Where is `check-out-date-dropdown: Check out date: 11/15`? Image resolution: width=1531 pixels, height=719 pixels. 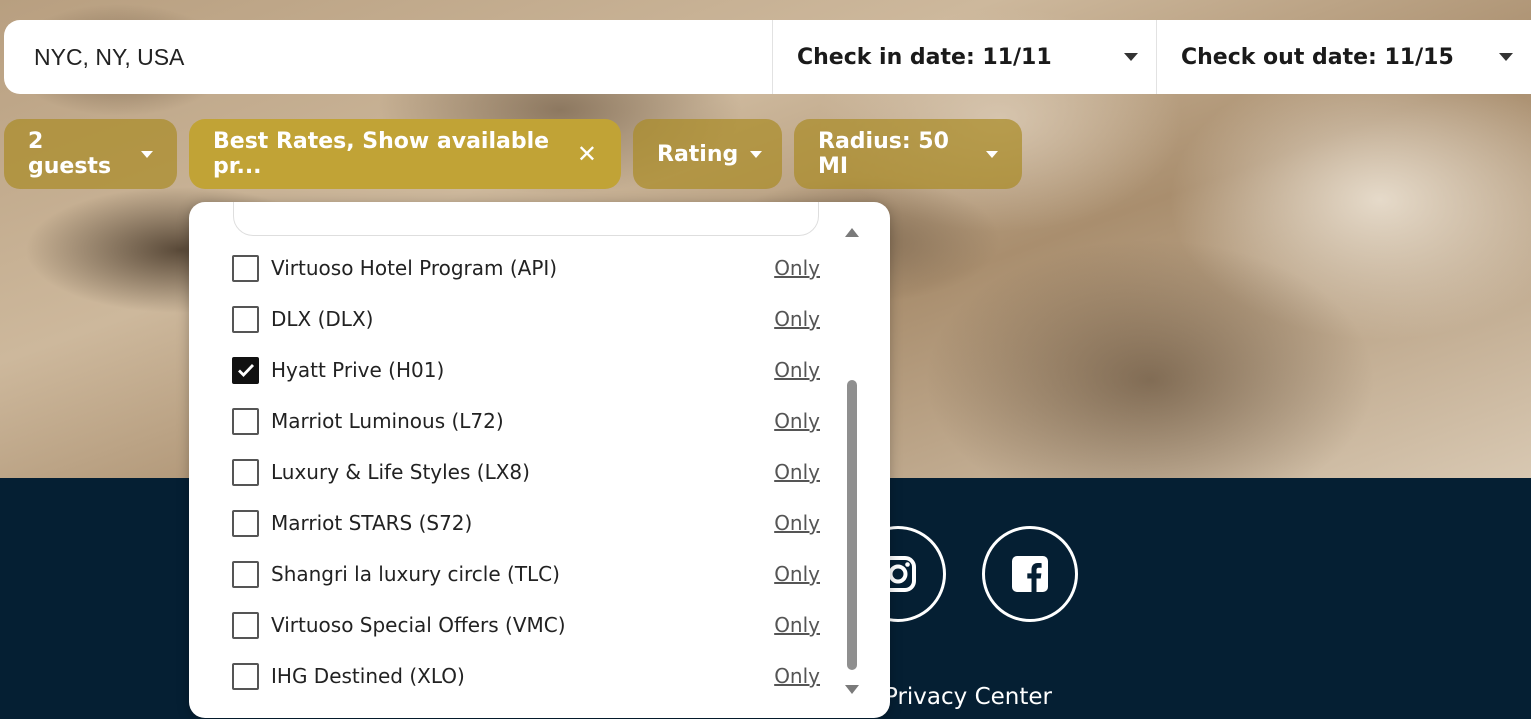 check-out-date-dropdown: Check out date: 11/15 is located at coordinates (1343, 57).